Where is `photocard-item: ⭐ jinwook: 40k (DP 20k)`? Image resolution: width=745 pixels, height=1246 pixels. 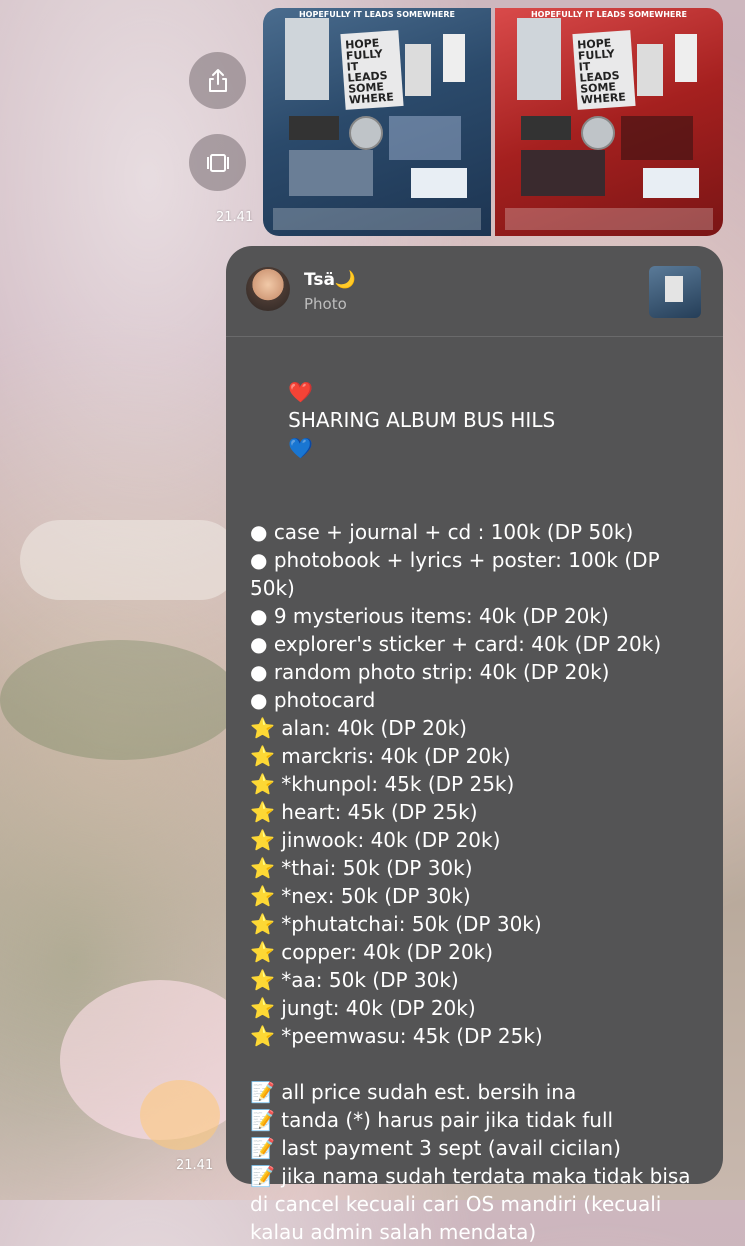
photocard-item: ⭐ jinwook: 40k (DP 20k) is located at coordinates (480, 840).